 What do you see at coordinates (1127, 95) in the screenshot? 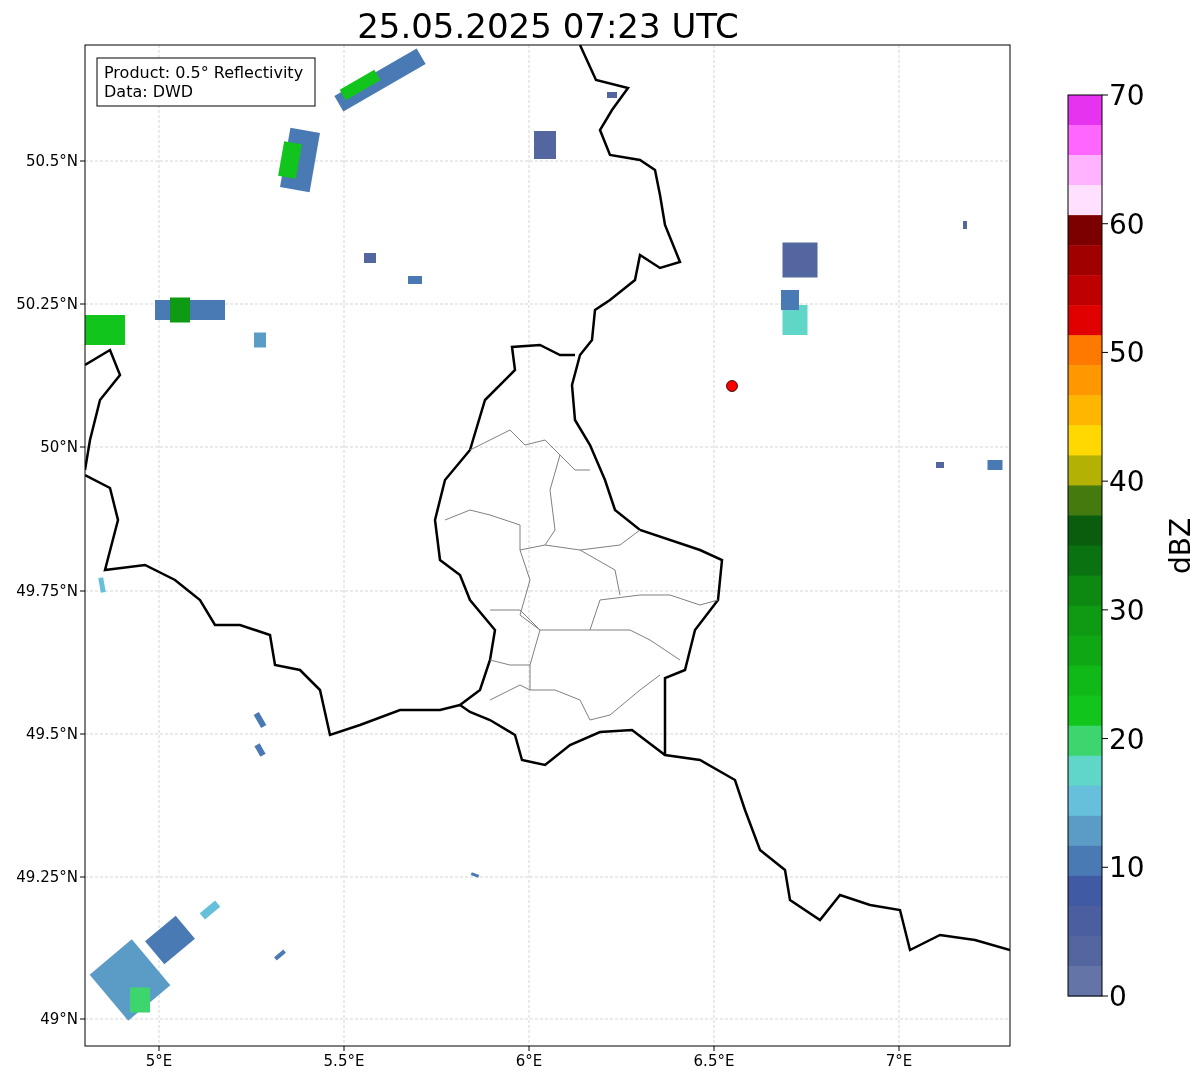
I see `colorbar-tick-label: 70` at bounding box center [1127, 95].